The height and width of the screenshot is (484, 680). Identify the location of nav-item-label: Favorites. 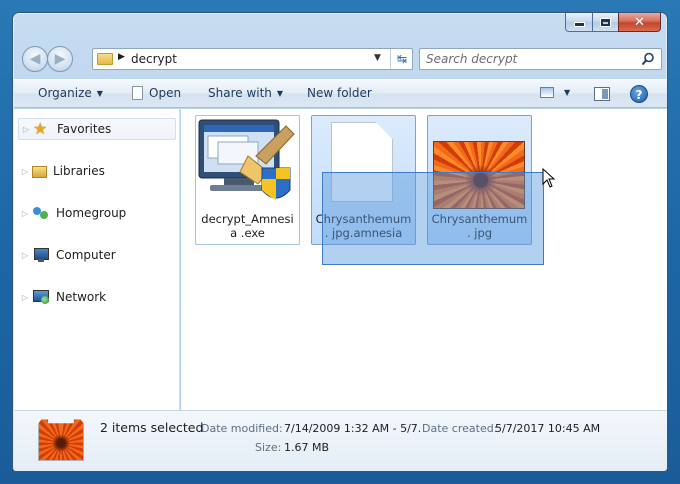
(84, 129).